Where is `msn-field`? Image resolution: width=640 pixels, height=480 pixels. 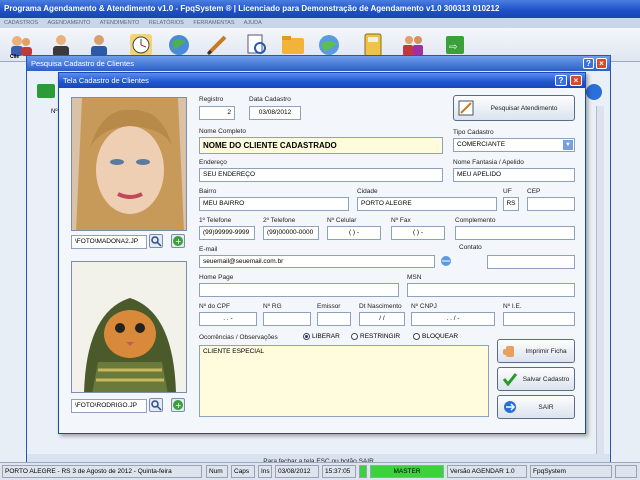 msn-field is located at coordinates (491, 290).